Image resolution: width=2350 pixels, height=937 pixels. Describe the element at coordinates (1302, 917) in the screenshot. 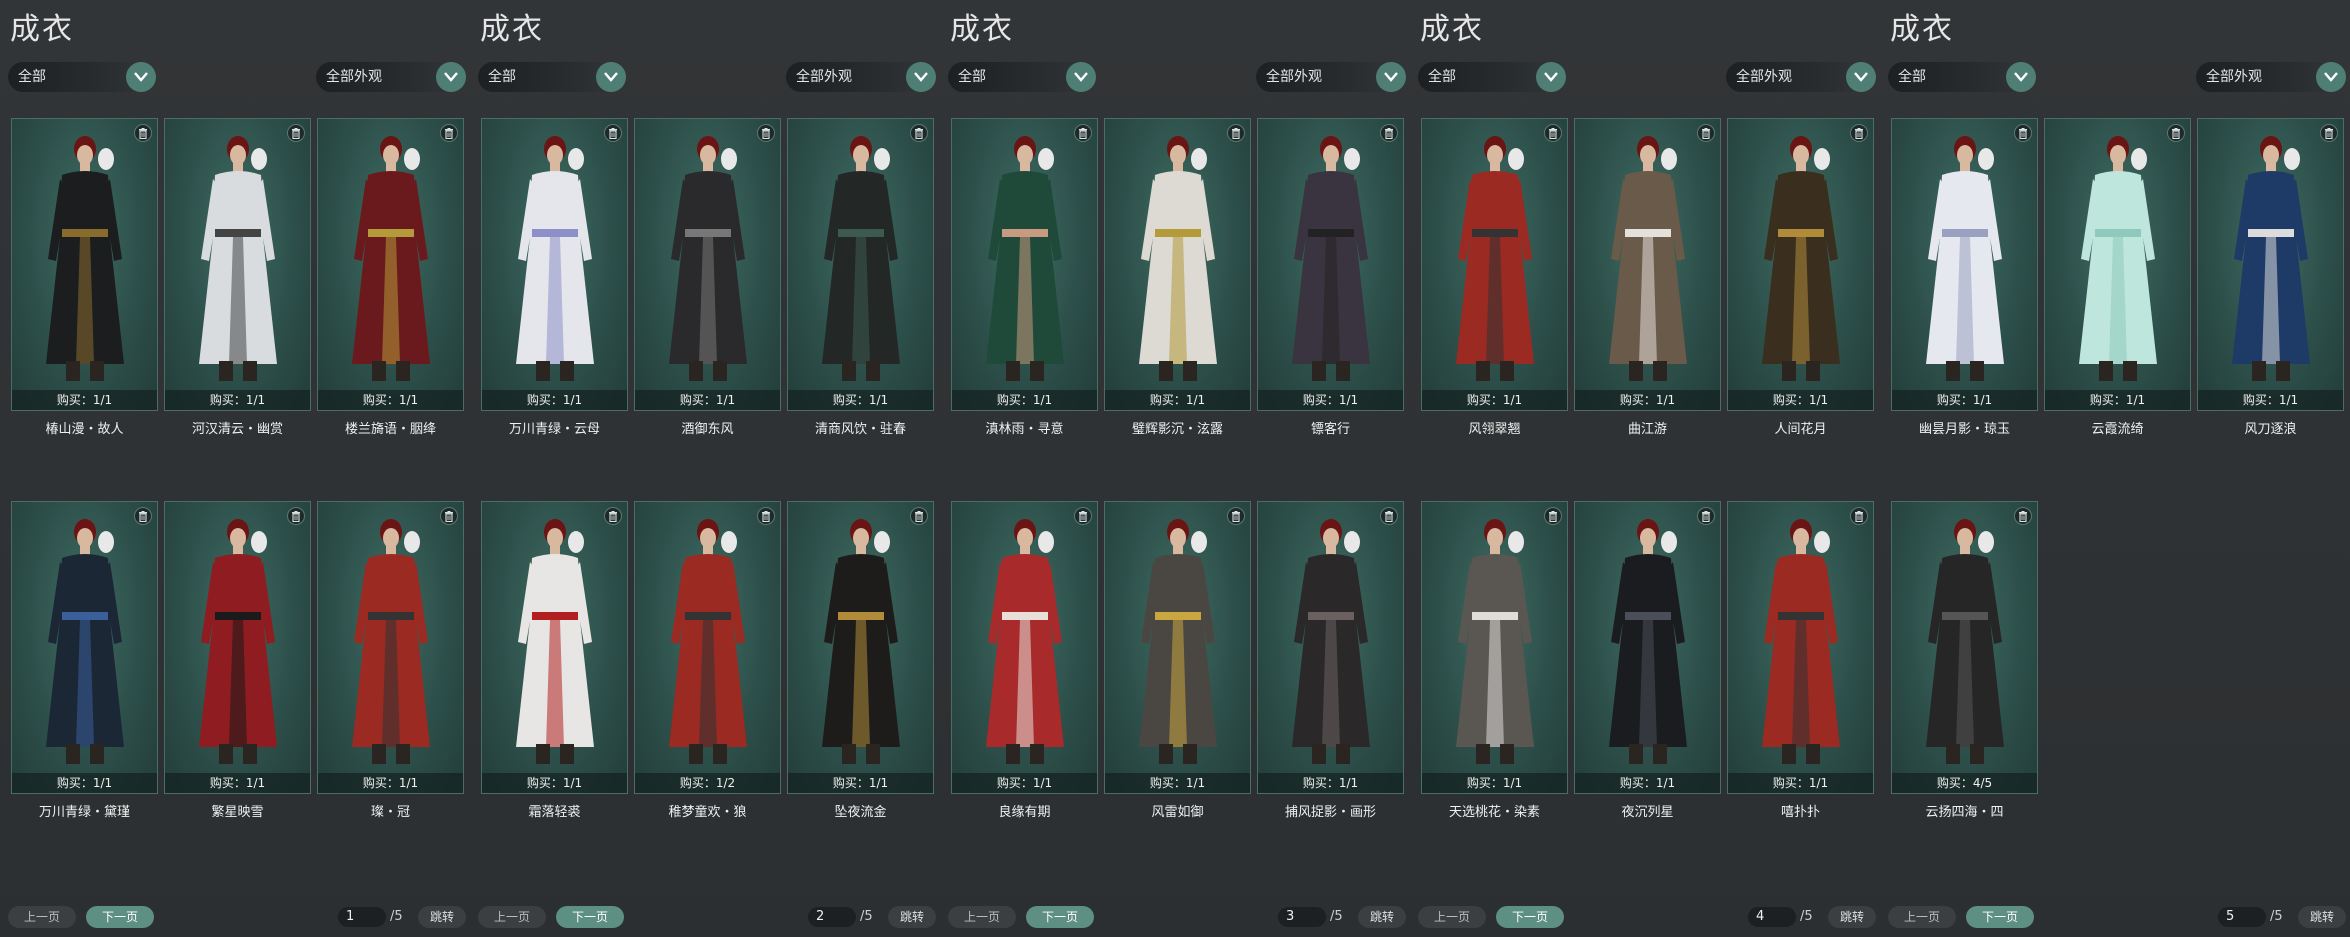

I see `page-number-input: 3` at that location.